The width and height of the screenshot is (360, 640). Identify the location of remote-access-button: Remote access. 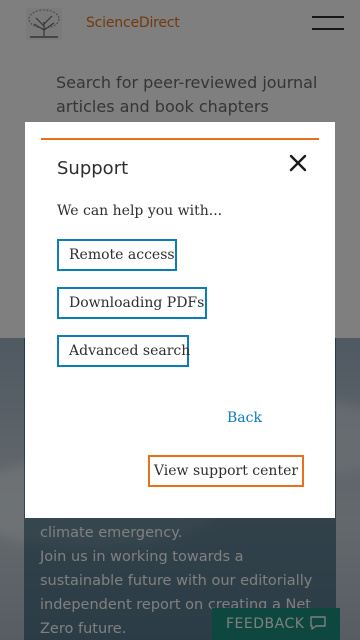
(117, 255).